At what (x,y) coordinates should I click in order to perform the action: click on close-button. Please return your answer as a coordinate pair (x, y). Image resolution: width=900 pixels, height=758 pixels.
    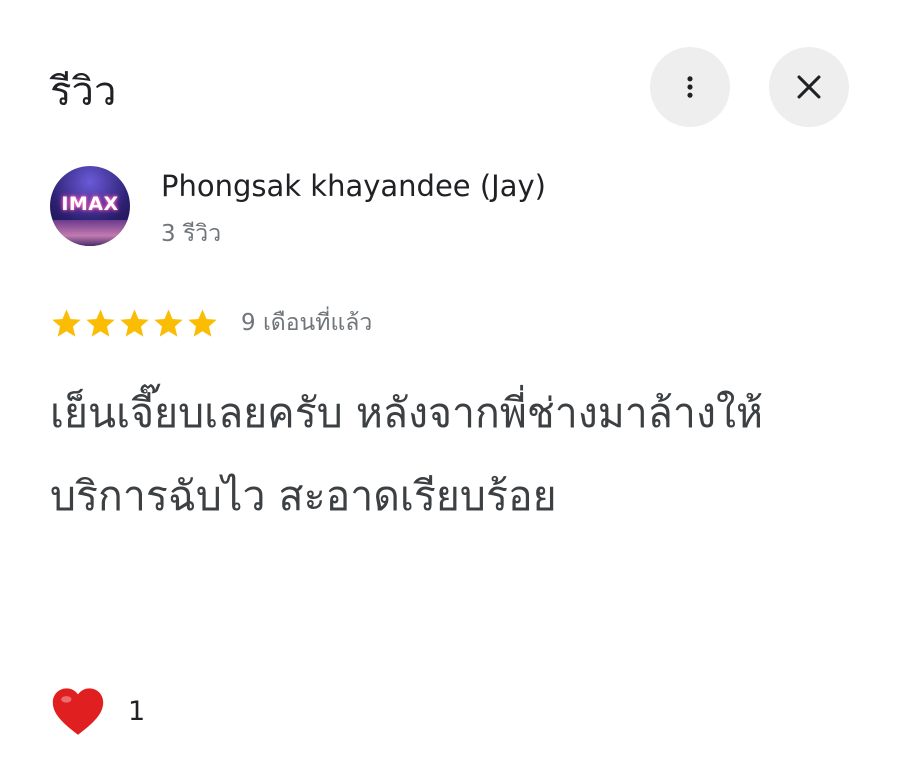
    Looking at the image, I should click on (809, 87).